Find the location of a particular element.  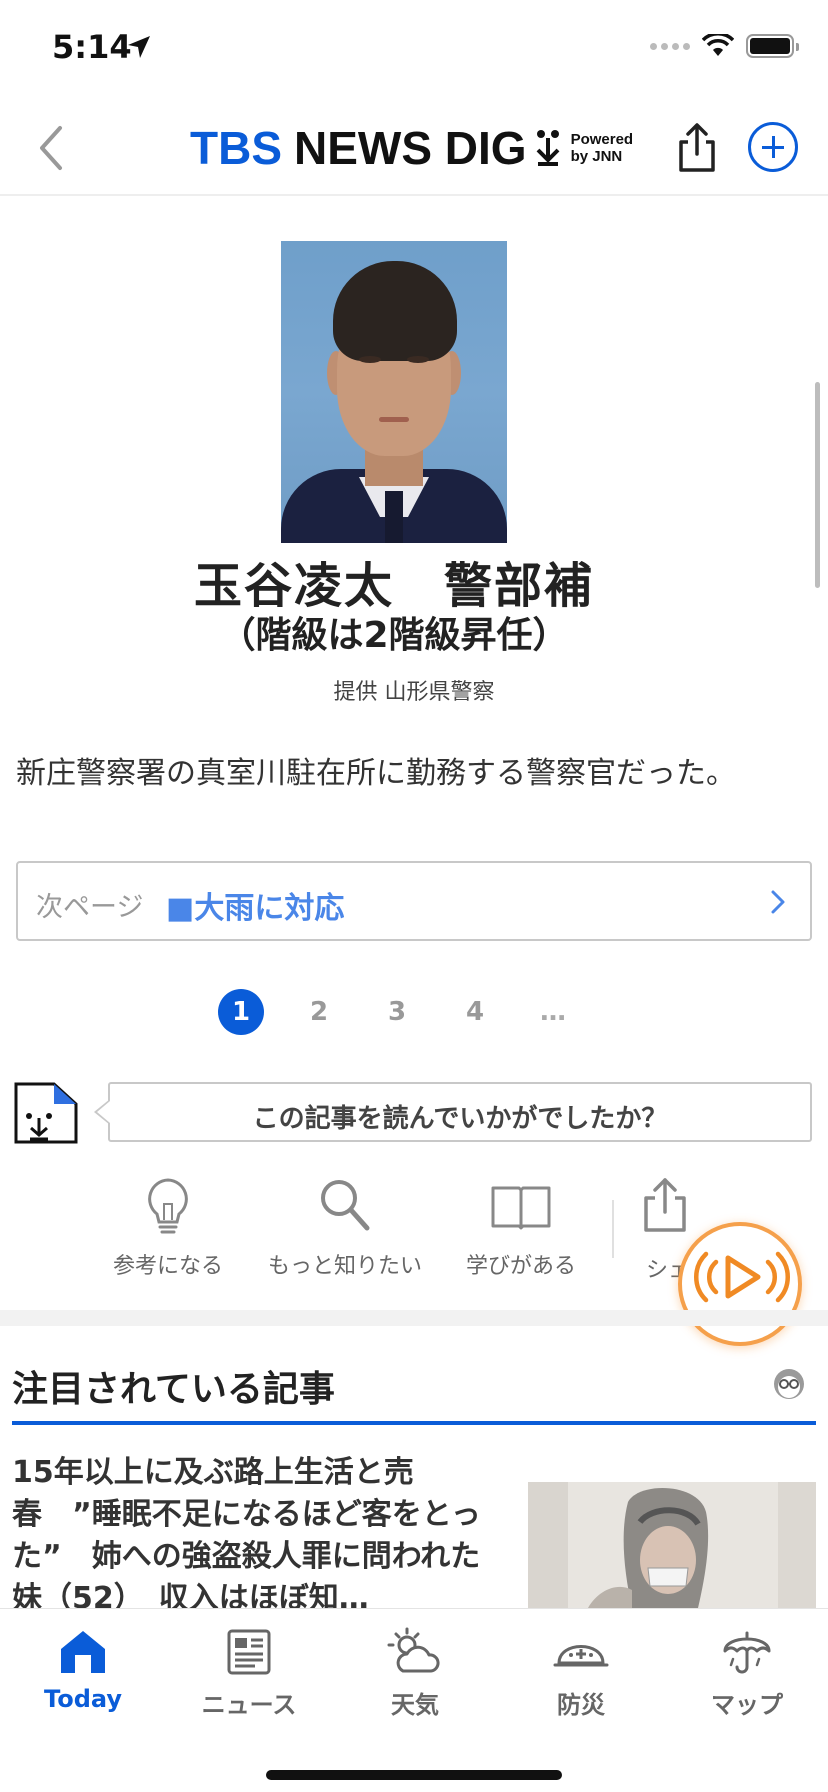

glasses-mascot-icon is located at coordinates (789, 1384).